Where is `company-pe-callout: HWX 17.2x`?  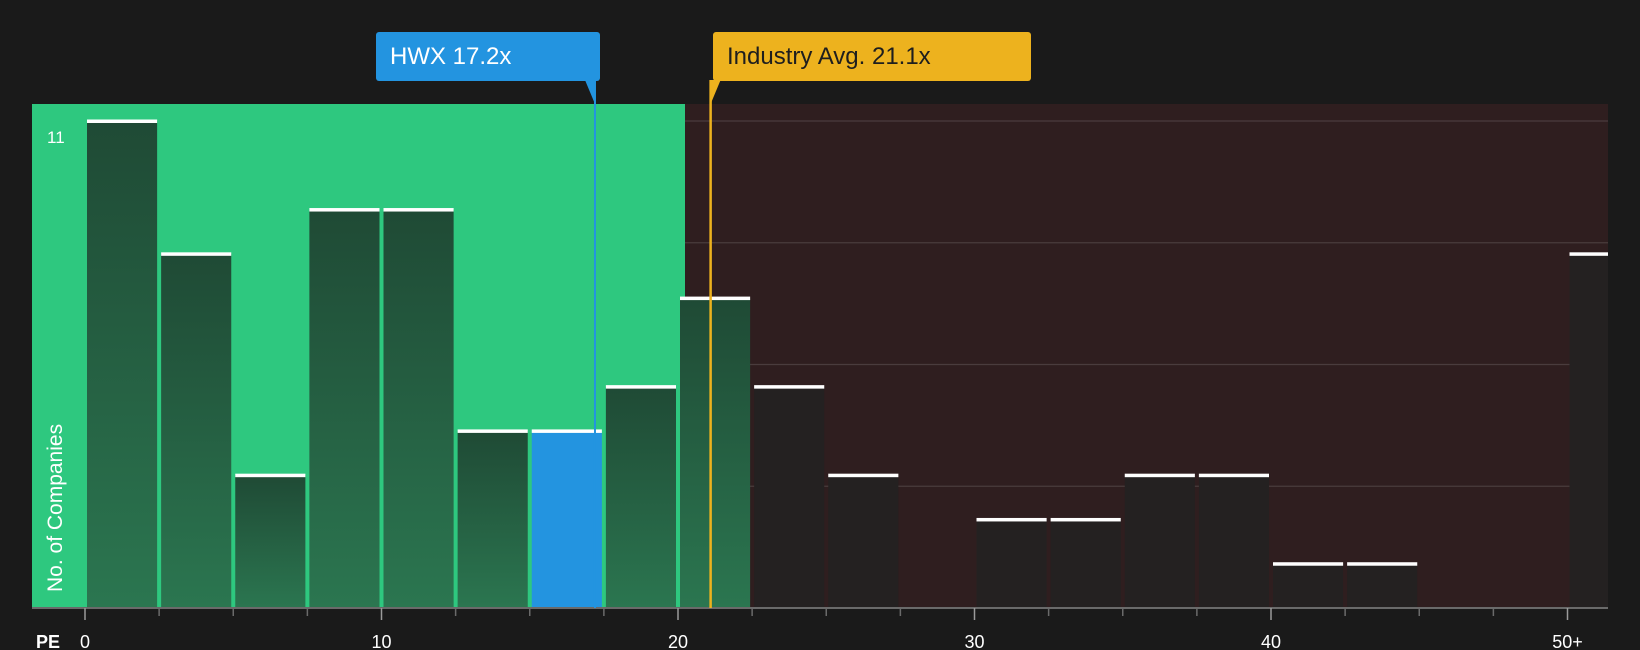
company-pe-callout: HWX 17.2x is located at coordinates (488, 56).